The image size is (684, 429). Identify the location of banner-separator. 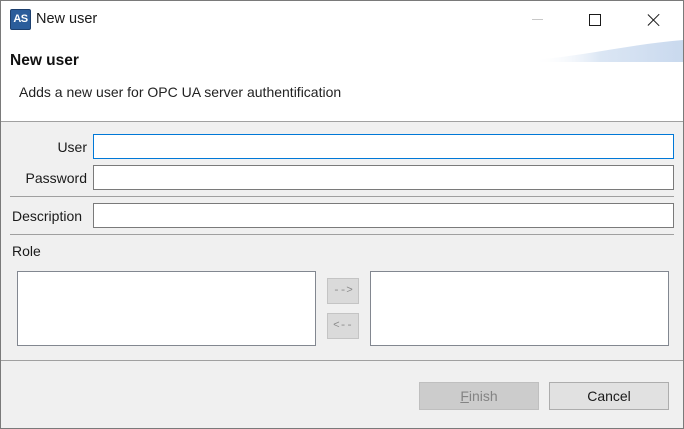
(342, 121).